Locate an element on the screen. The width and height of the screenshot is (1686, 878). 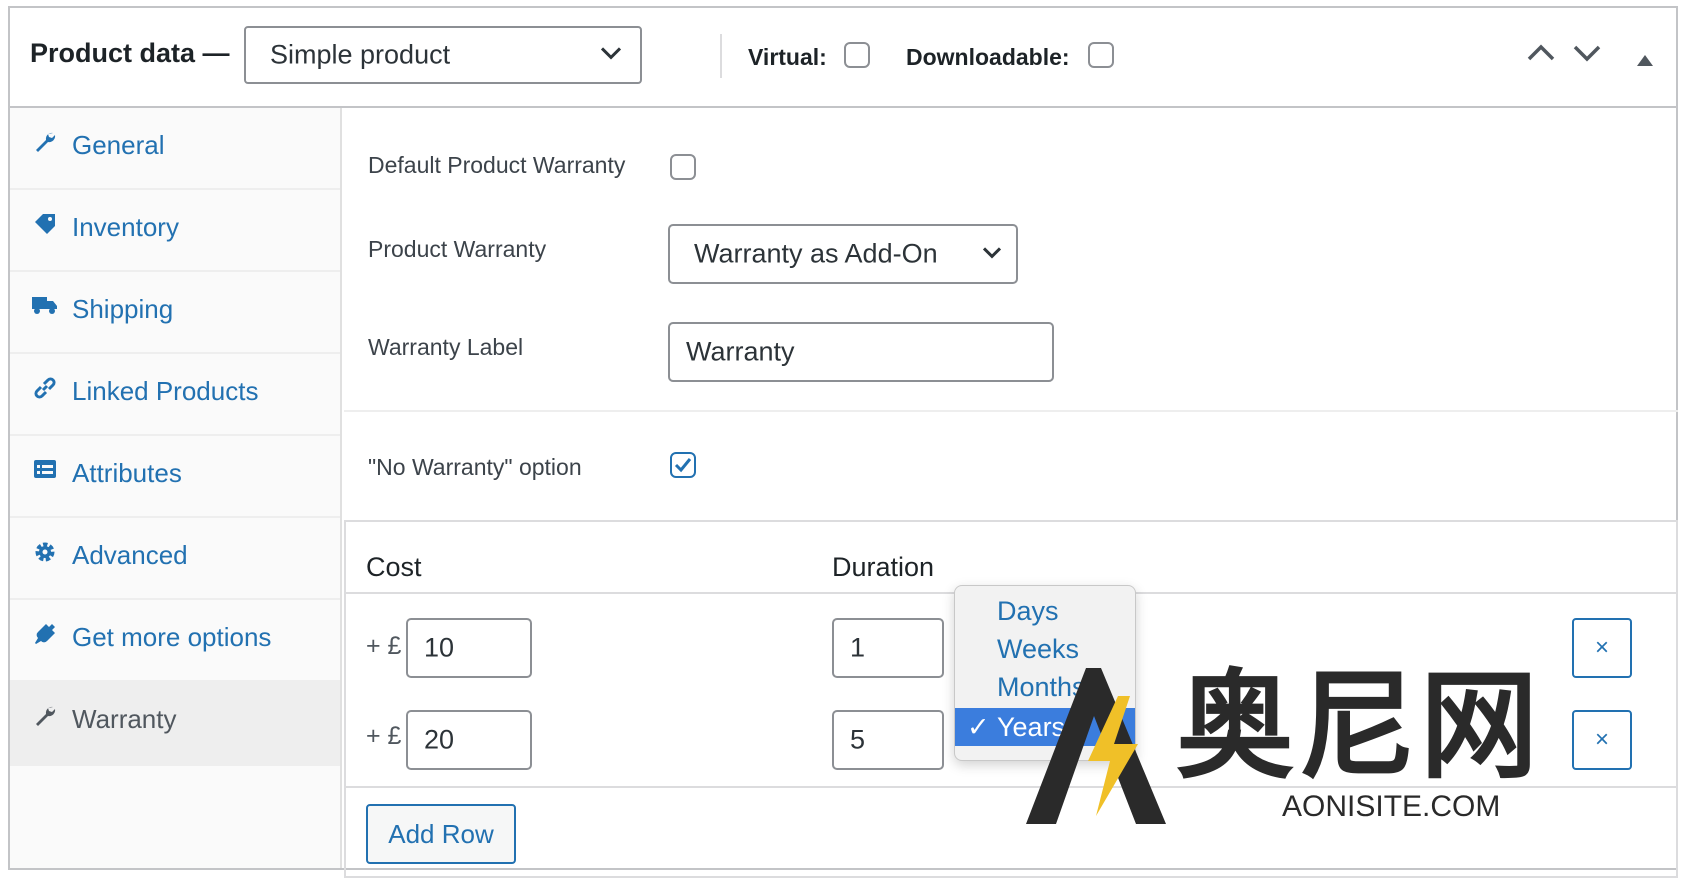
default-warranty-checkbox is located at coordinates (683, 167).